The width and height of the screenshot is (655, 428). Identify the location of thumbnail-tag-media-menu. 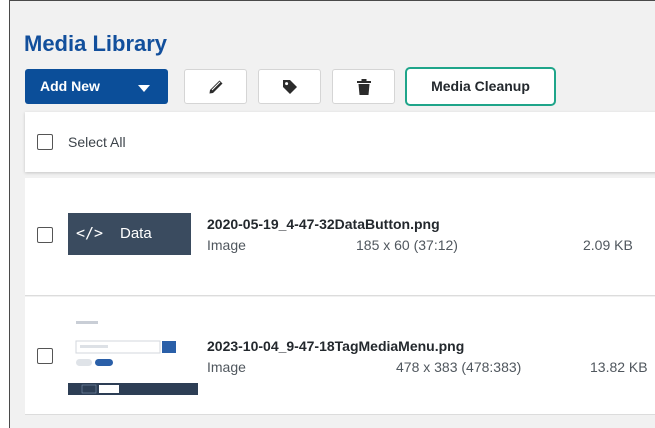
(133, 356).